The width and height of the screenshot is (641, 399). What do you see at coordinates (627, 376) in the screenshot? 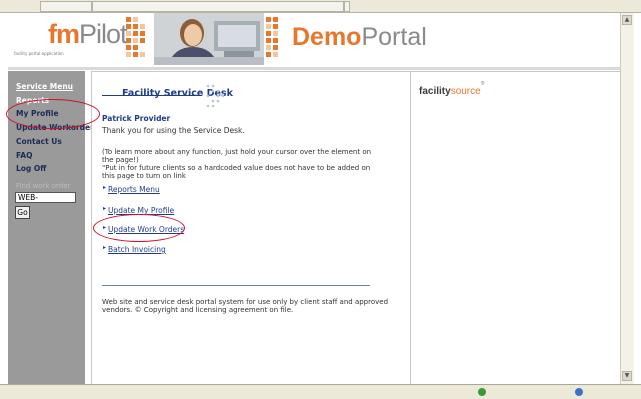
I see `scroll-down-arrow-icon: ▼` at bounding box center [627, 376].